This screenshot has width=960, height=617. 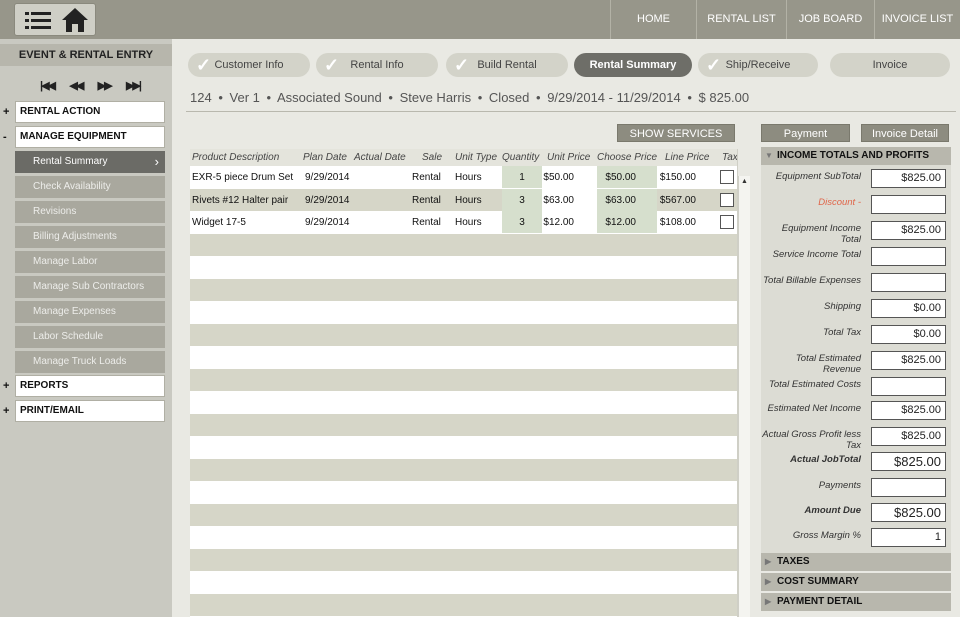 What do you see at coordinates (240, 200) in the screenshot?
I see `cell-product-description: Rivets #12 Halter pair` at bounding box center [240, 200].